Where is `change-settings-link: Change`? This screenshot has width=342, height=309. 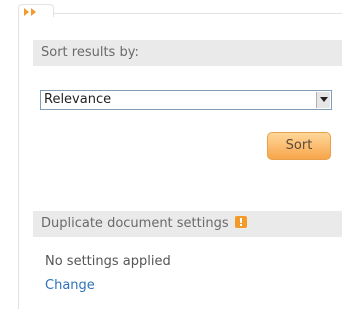 change-settings-link: Change is located at coordinates (70, 285).